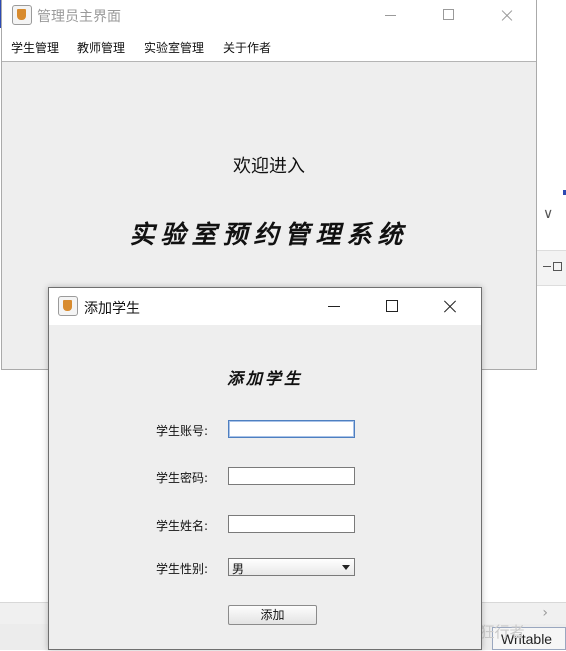  Describe the element at coordinates (247, 47) in the screenshot. I see `menu-about-author: 关于作者` at that location.